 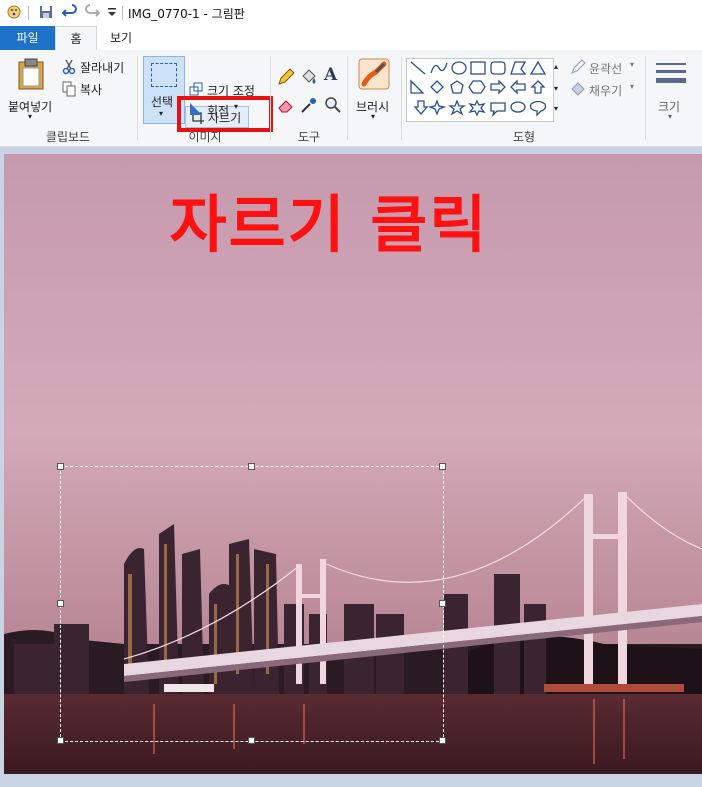 I want to click on selection-handle-bottom-right, so click(x=442, y=740).